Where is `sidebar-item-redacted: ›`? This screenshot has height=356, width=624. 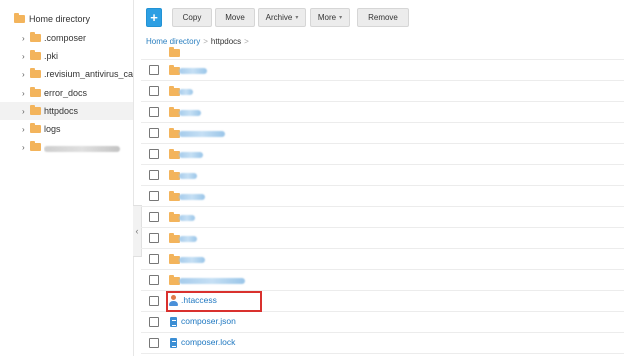 sidebar-item-redacted: › is located at coordinates (66, 147).